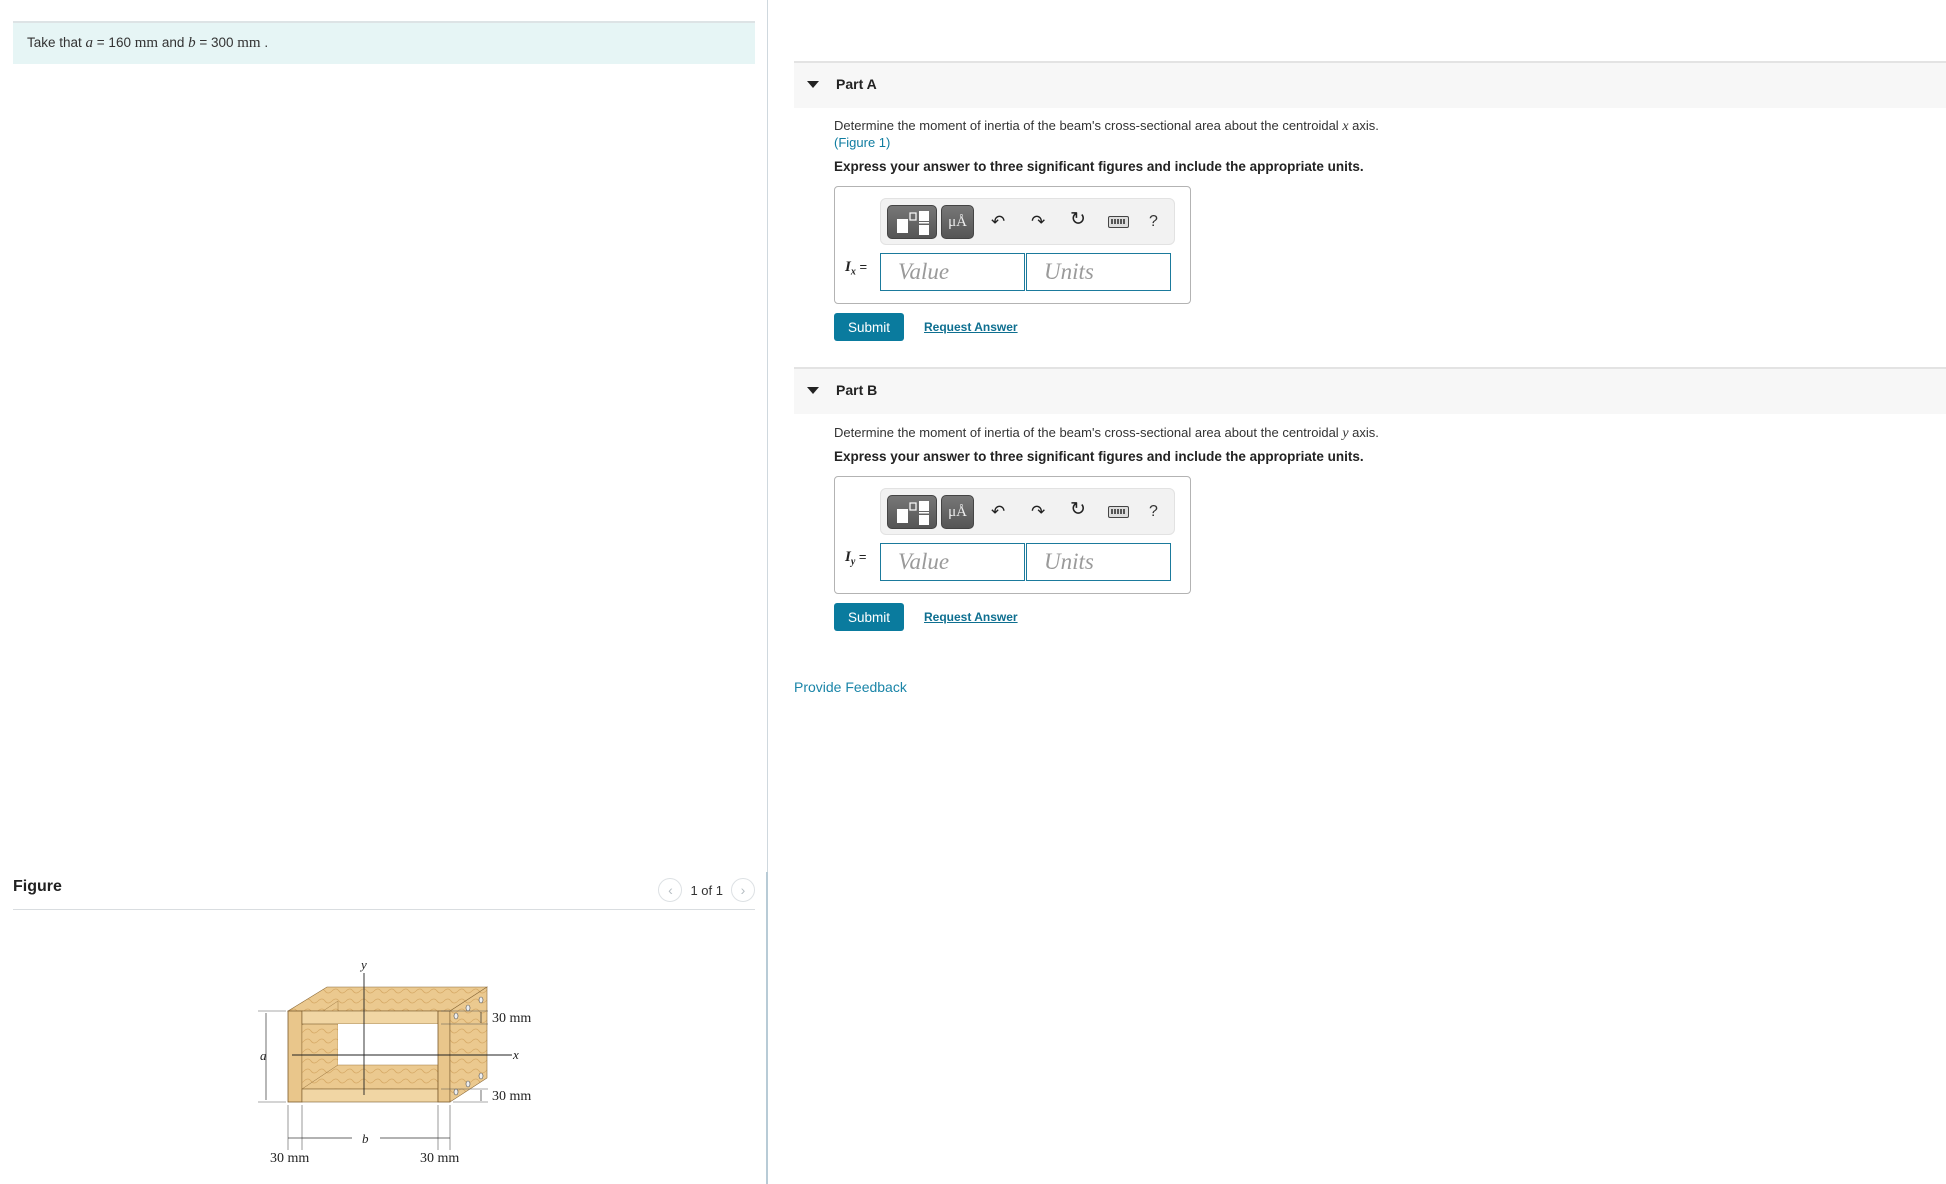 Image resolution: width=1946 pixels, height=1184 pixels. I want to click on right-thickness-label: 30 mm, so click(439, 1158).